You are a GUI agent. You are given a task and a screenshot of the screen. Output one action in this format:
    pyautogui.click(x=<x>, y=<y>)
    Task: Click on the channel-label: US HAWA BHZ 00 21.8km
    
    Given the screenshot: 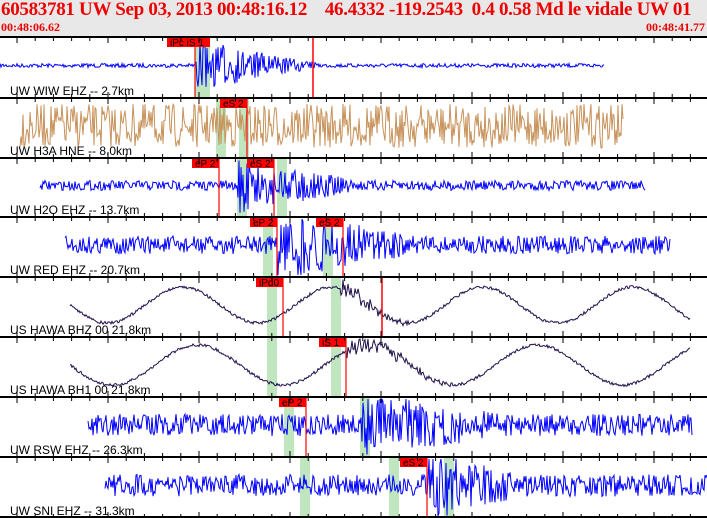 What is the action you would take?
    pyautogui.click(x=80, y=330)
    